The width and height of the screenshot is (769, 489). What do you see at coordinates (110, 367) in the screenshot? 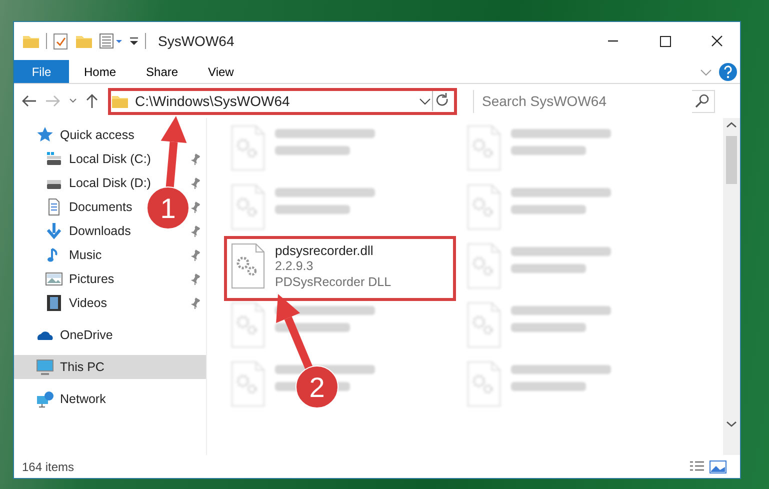
I see `sidebar-item: This PC` at bounding box center [110, 367].